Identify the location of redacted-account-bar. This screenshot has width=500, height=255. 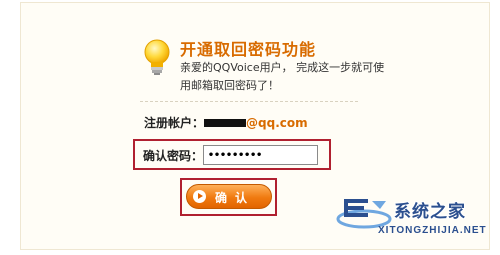
(225, 122).